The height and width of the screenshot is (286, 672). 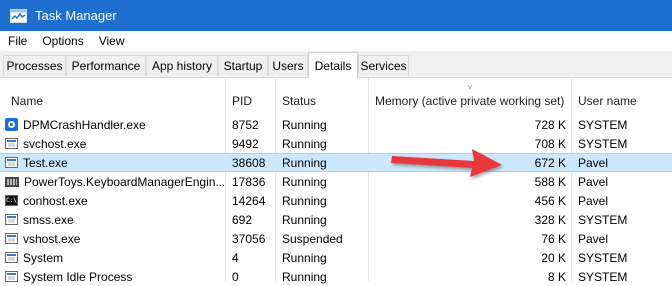 I want to click on tab-performance: Performance, so click(x=106, y=65).